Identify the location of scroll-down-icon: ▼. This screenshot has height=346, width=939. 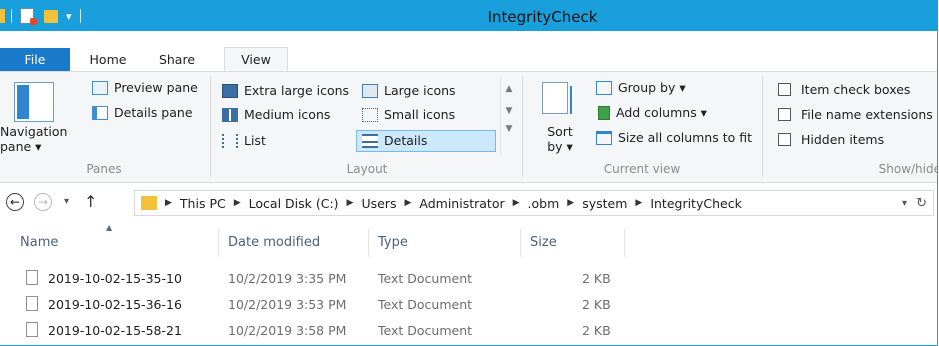
(509, 111).